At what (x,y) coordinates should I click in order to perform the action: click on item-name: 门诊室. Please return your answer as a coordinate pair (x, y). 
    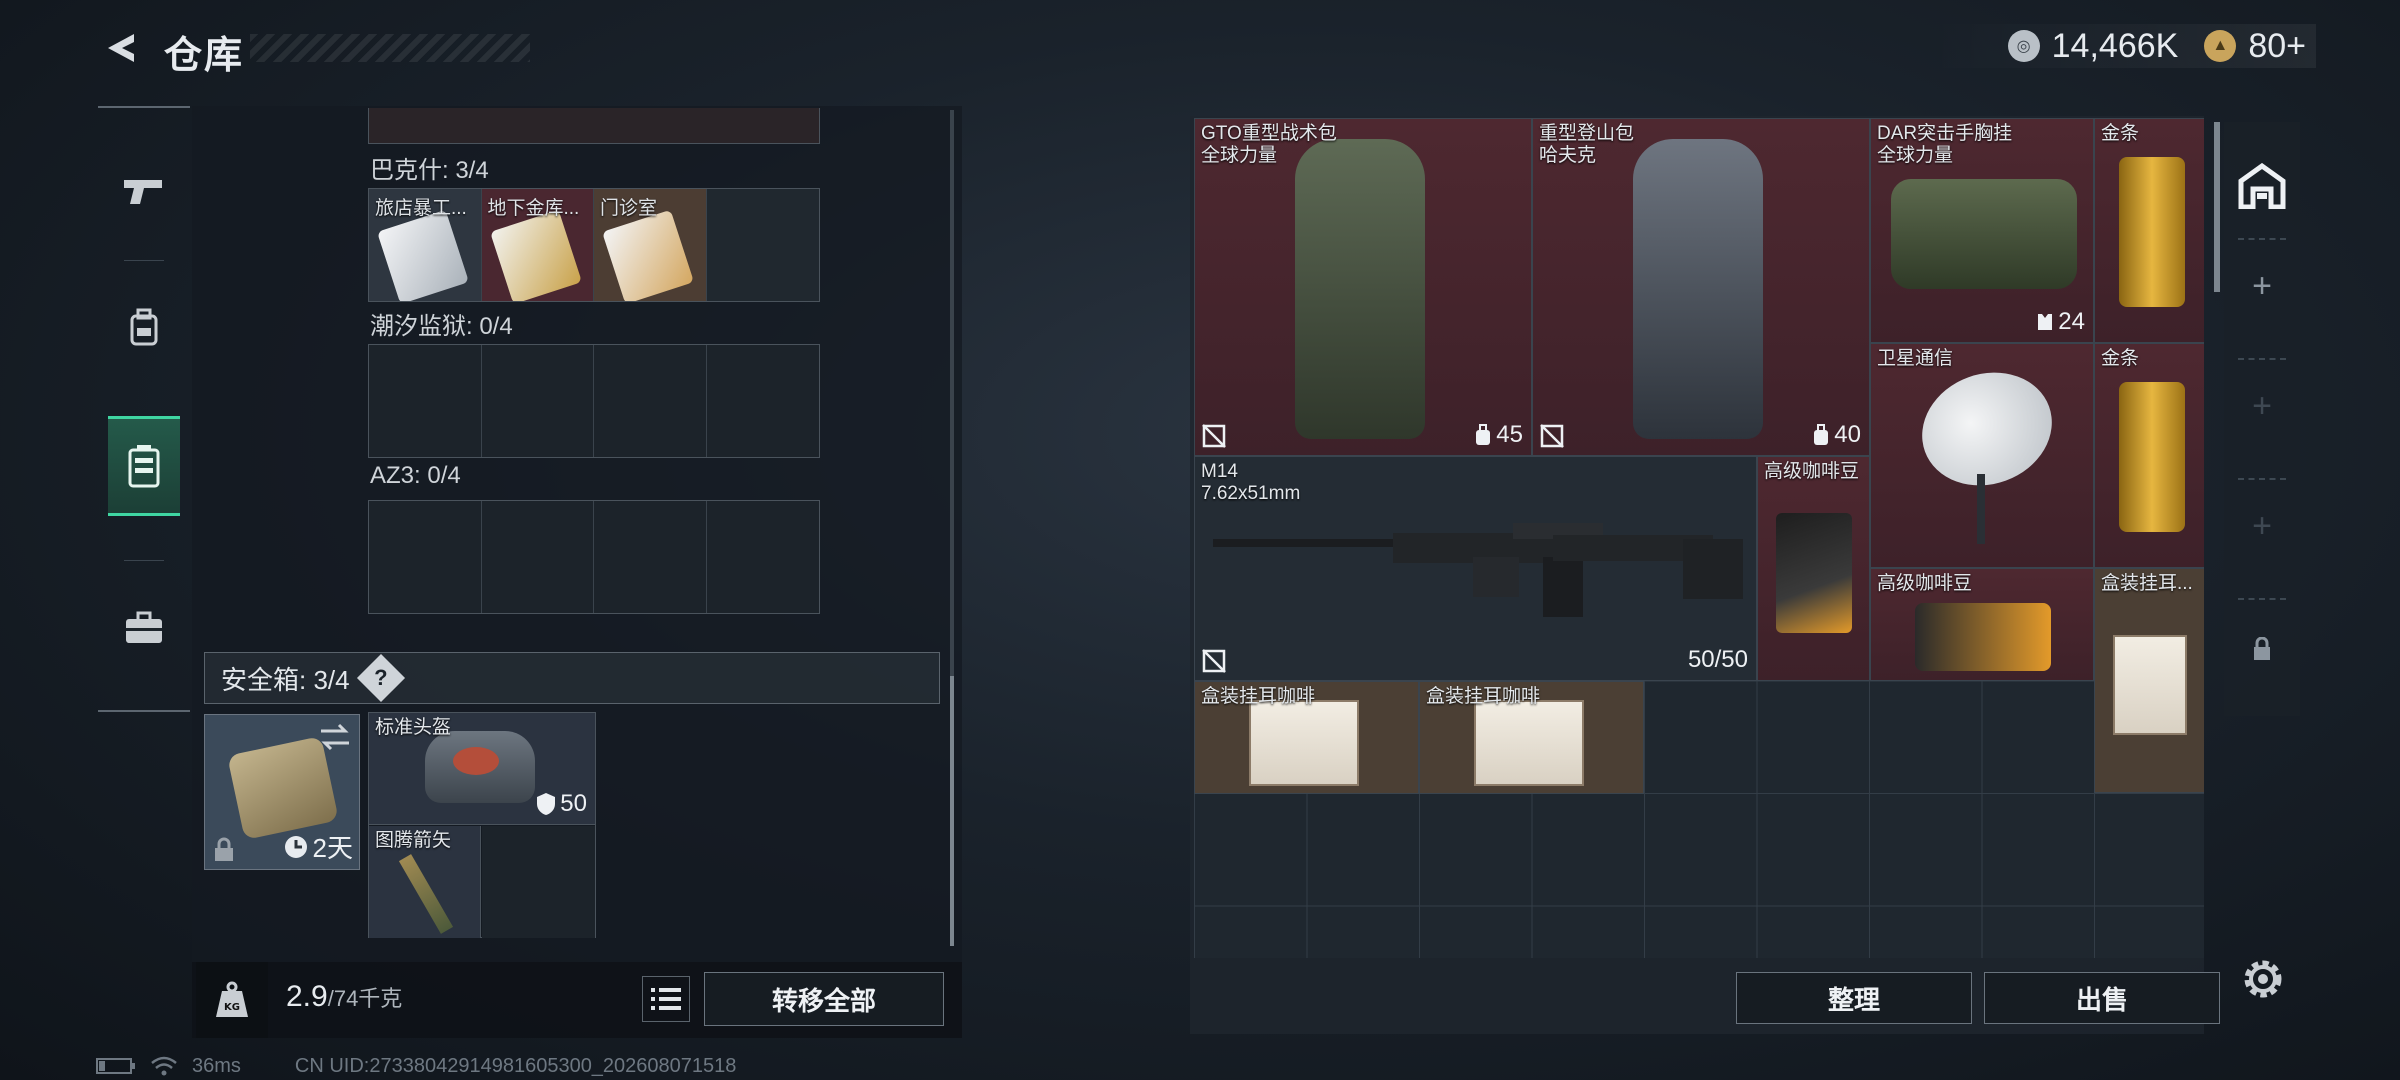
    Looking at the image, I should click on (629, 208).